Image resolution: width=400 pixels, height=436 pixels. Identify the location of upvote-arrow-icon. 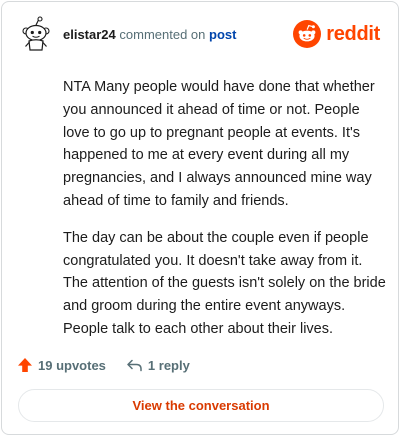
(25, 365).